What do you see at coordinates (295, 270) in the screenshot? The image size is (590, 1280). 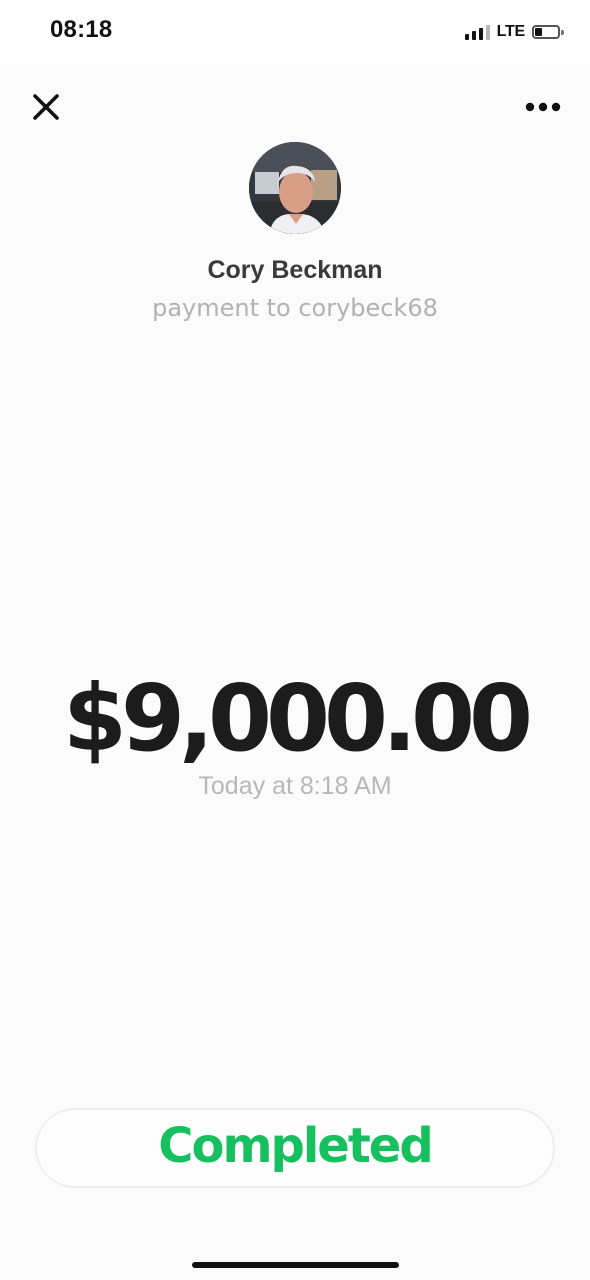 I see `recipient-name: Cory Beckman` at bounding box center [295, 270].